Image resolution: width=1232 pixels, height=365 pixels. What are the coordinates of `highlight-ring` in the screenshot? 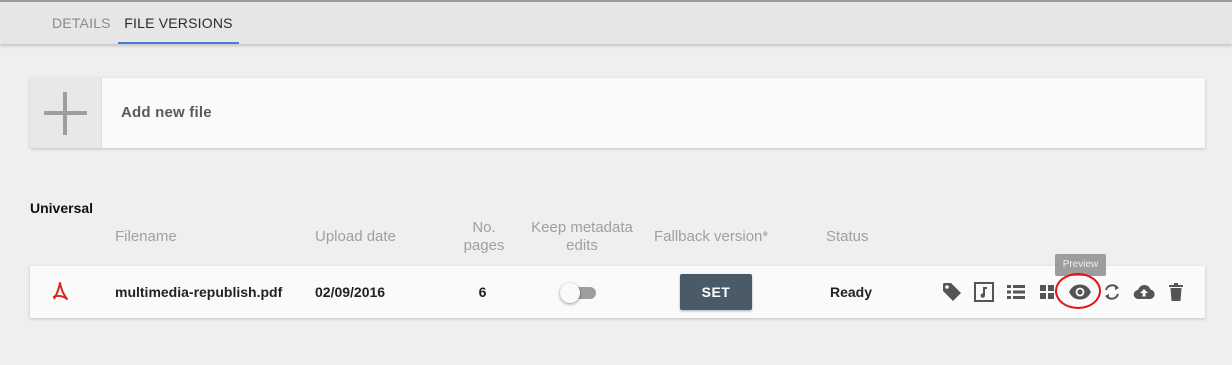 It's located at (1078, 291).